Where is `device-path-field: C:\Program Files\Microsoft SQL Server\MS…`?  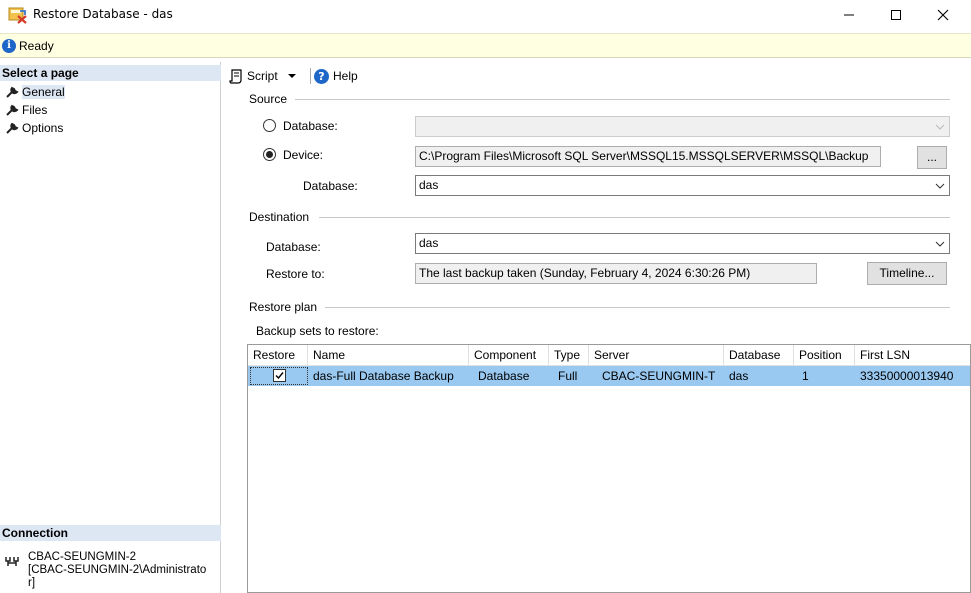 device-path-field: C:\Program Files\Microsoft SQL Server\MS… is located at coordinates (648, 156).